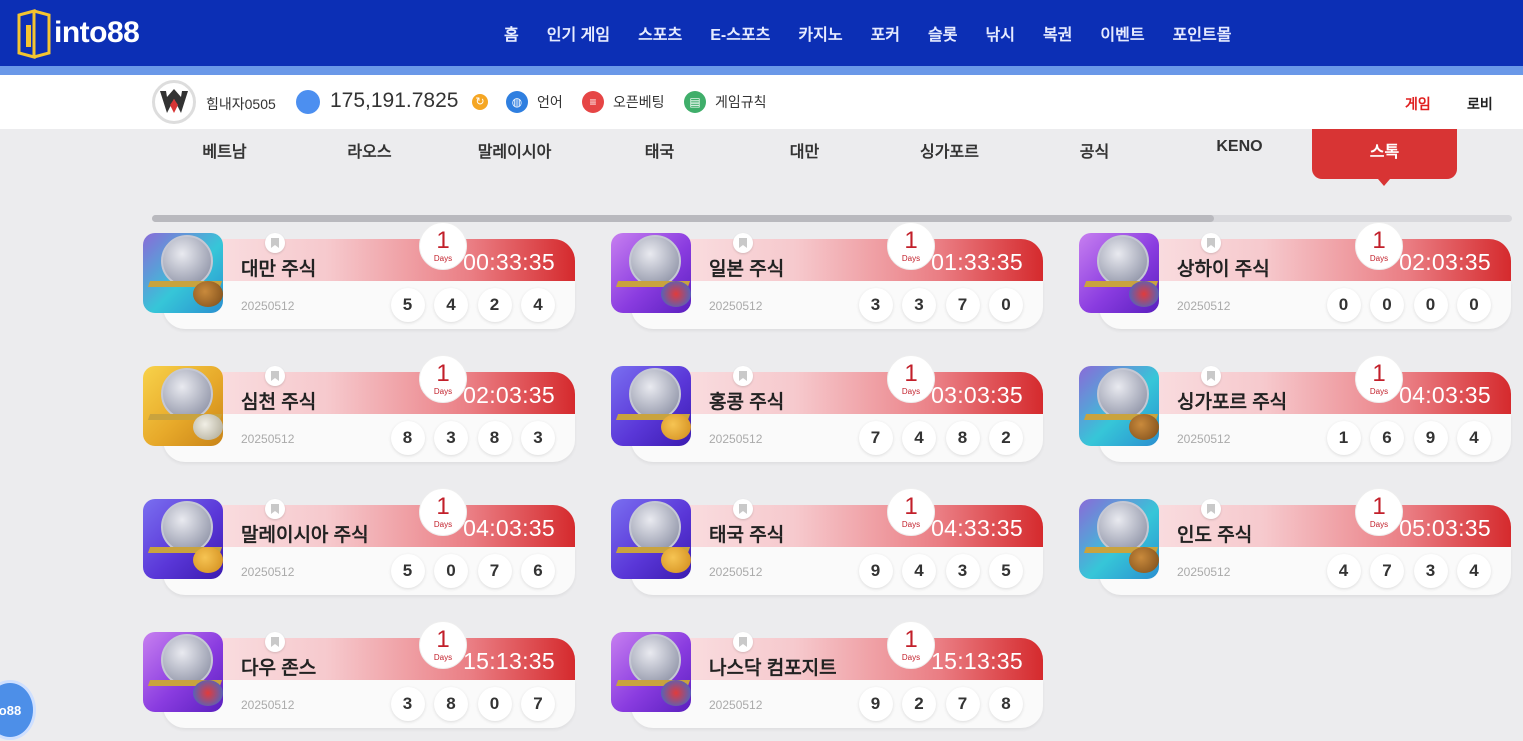  I want to click on site-logo: into88, so click(78, 33).